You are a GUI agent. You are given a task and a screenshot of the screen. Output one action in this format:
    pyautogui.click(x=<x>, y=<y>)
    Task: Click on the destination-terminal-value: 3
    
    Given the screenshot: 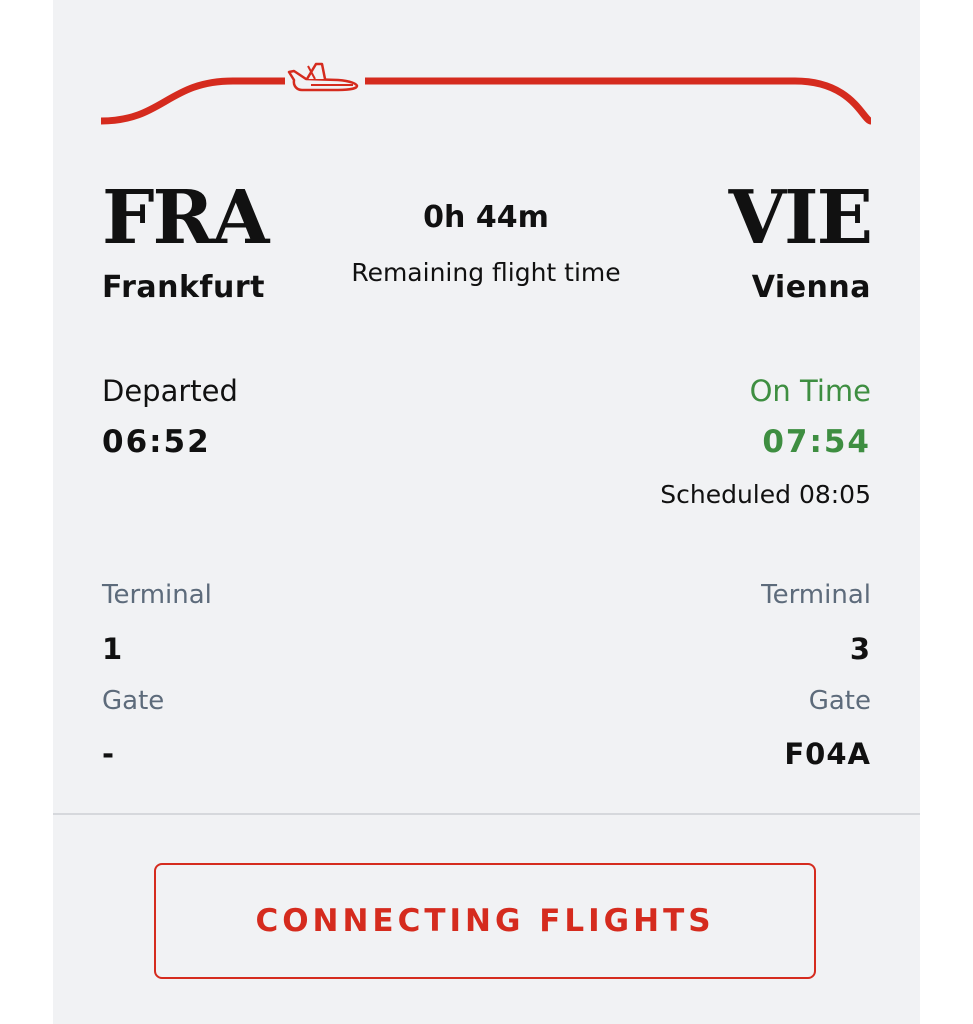 What is the action you would take?
    pyautogui.click(x=860, y=649)
    